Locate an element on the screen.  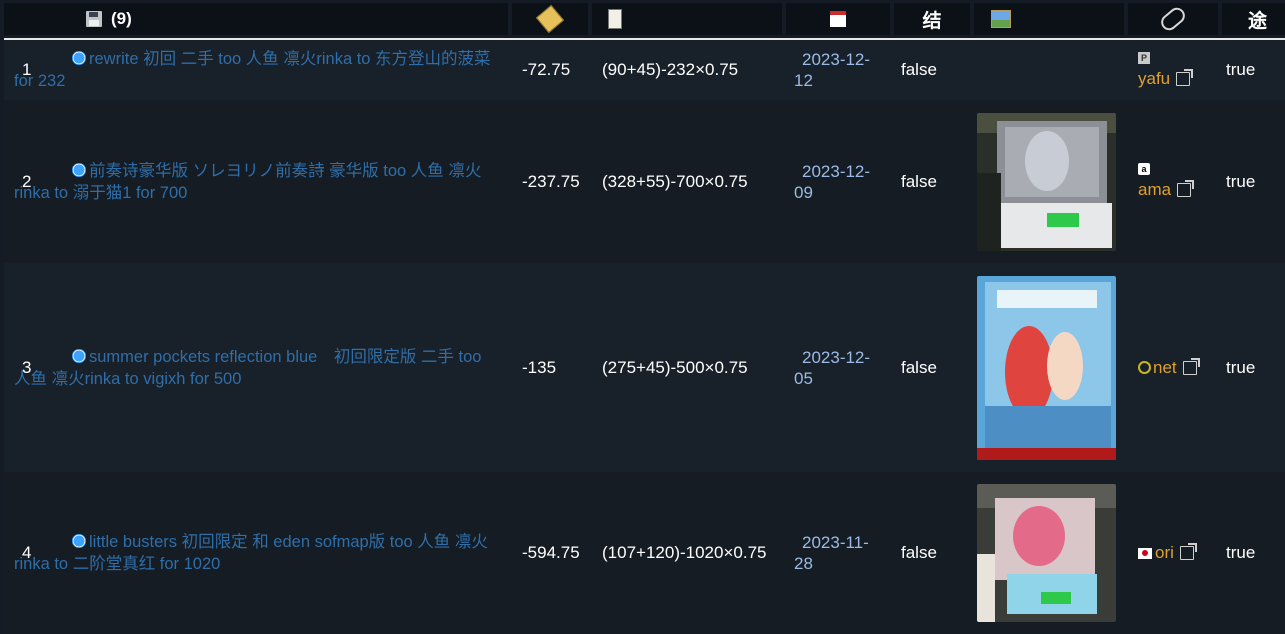
calendar-icon is located at coordinates (838, 19).